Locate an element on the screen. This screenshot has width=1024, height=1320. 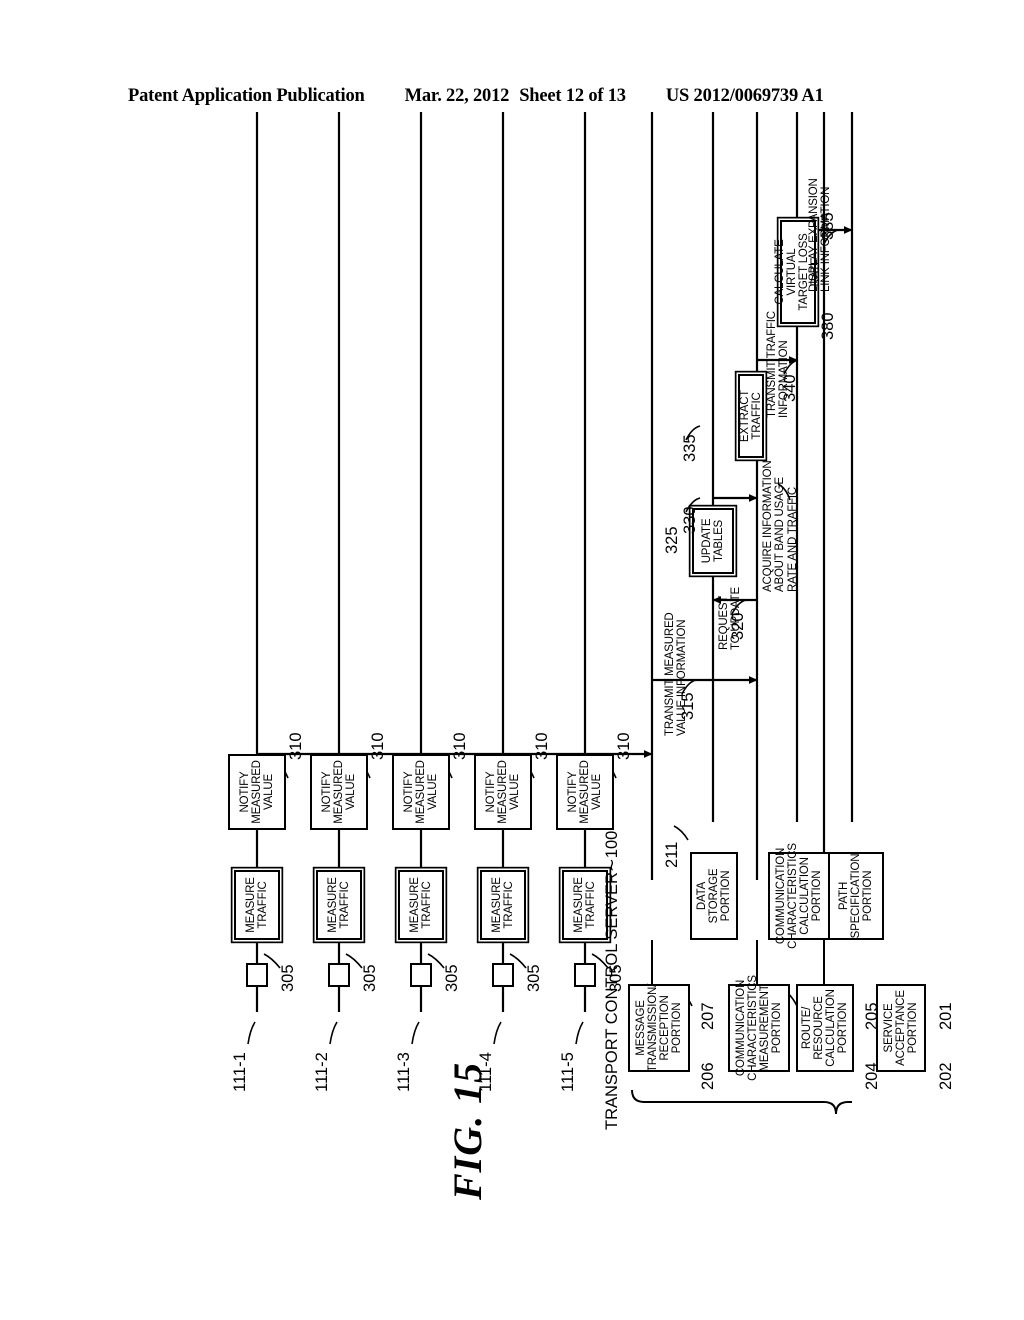
node-id-111-2: 111-2 is located at coordinates (322, 1072).